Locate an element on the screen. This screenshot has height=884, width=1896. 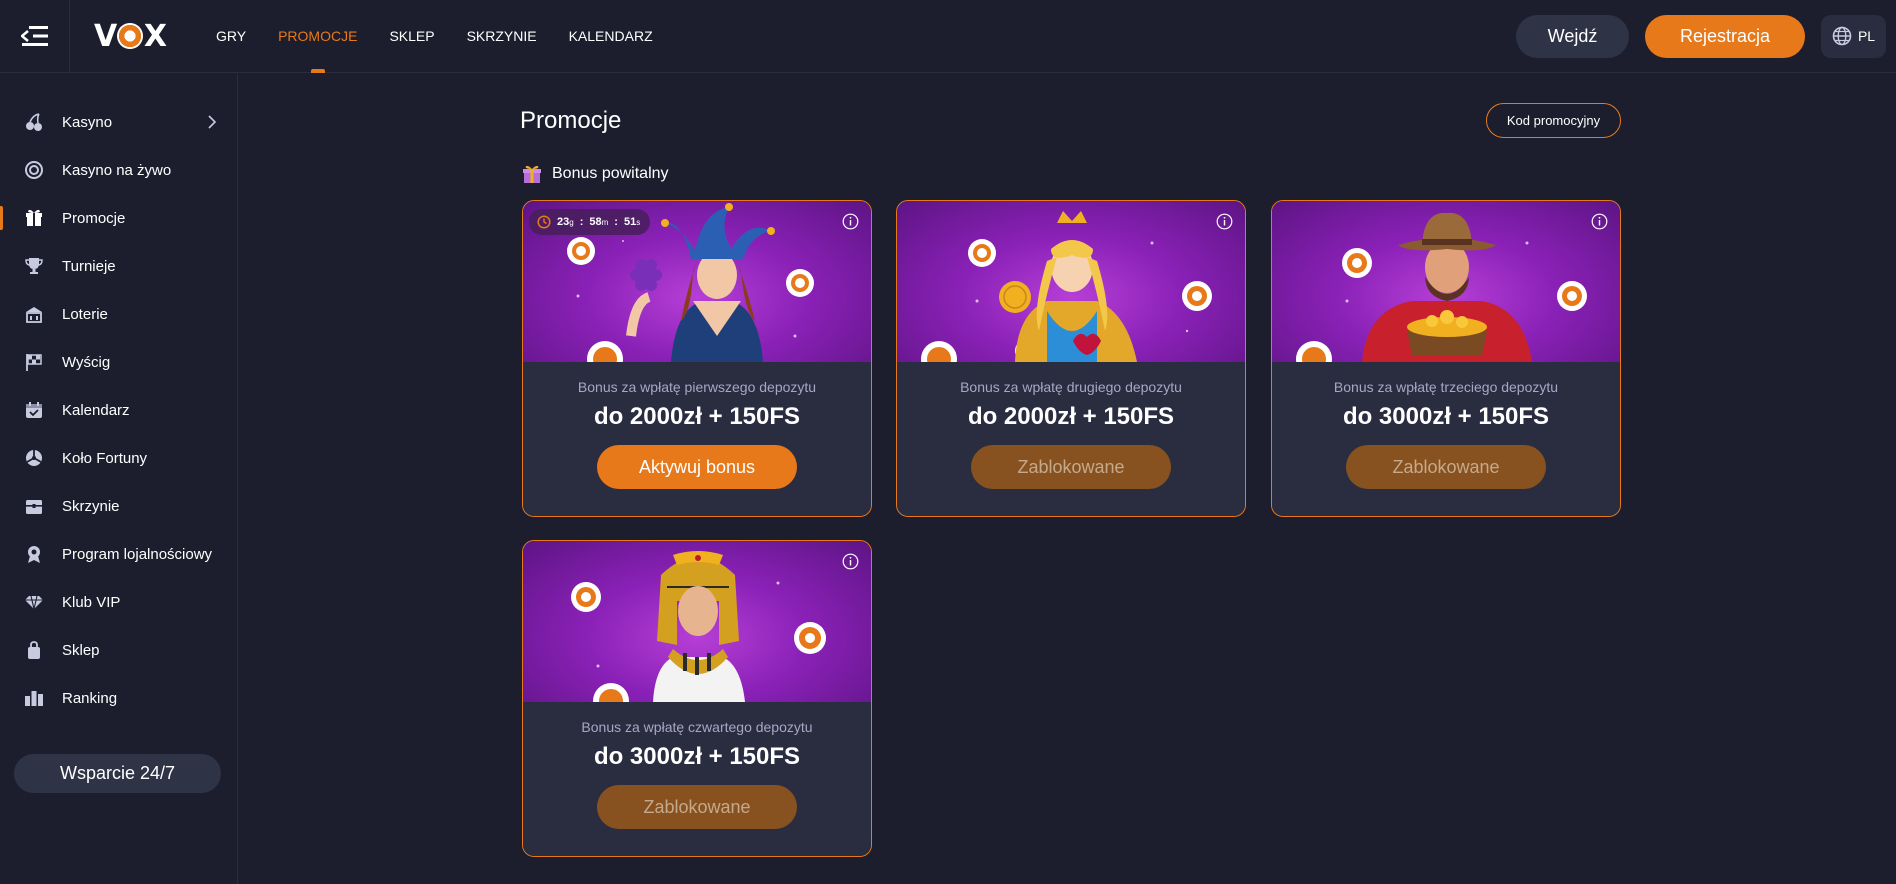
sidebar-item-label: Sklep is located at coordinates (81, 650).